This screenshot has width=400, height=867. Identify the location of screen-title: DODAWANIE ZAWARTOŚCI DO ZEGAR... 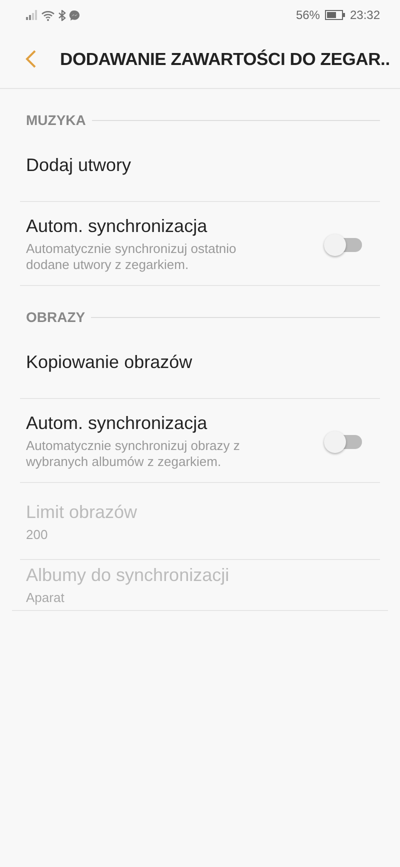
(225, 59).